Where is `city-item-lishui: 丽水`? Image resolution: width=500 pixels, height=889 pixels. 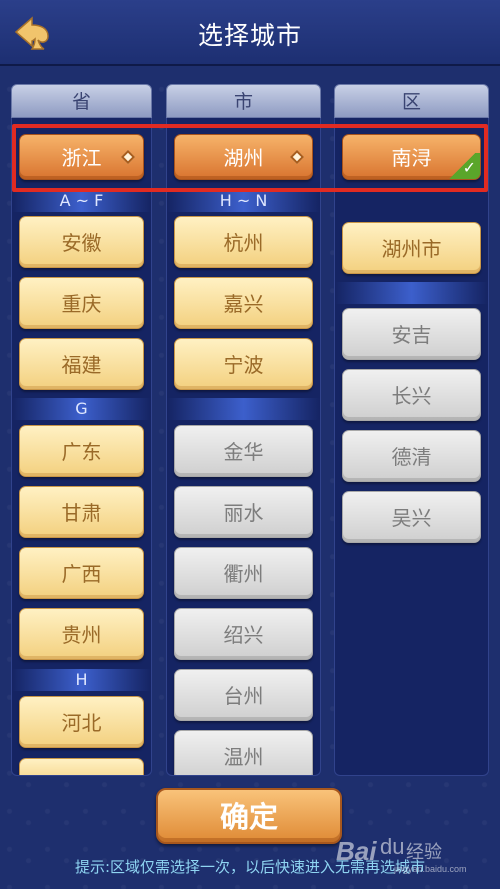
city-item-lishui: 丽水 is located at coordinates (243, 512).